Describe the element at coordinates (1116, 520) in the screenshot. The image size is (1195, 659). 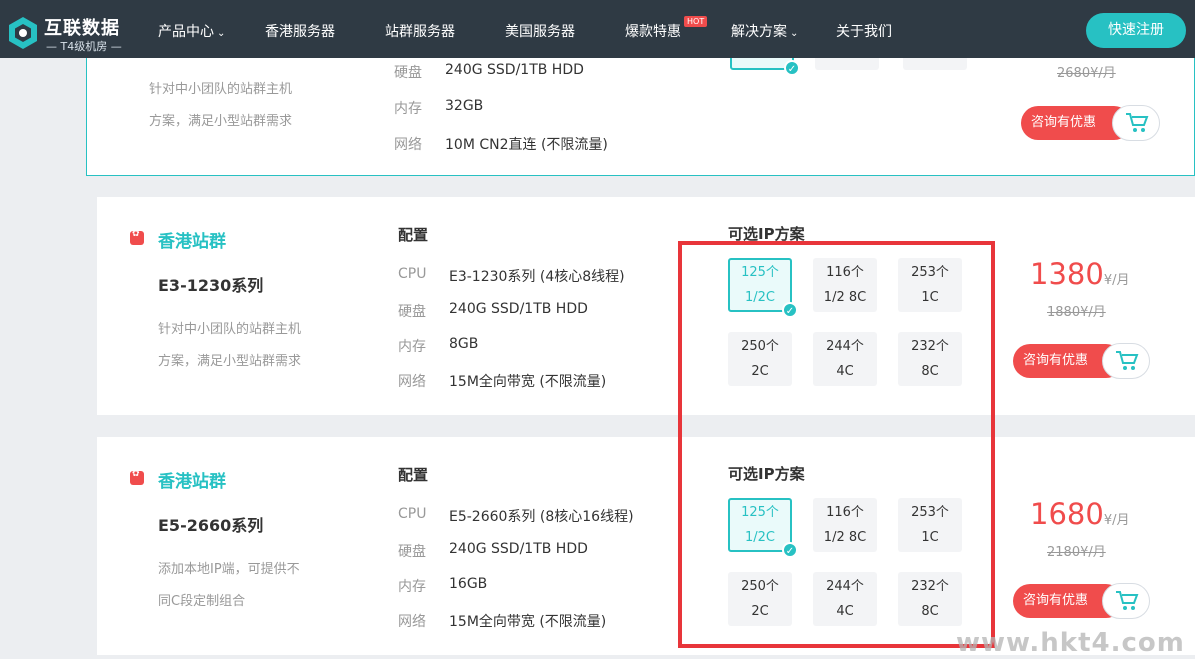
I see `price-unit: ¥/月` at that location.